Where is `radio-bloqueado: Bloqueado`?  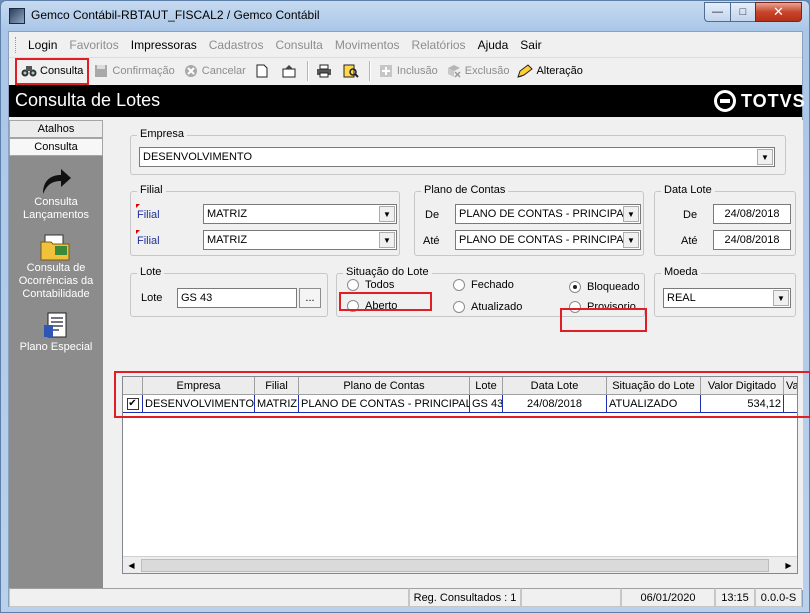
radio-bloqueado: Bloqueado is located at coordinates (604, 287).